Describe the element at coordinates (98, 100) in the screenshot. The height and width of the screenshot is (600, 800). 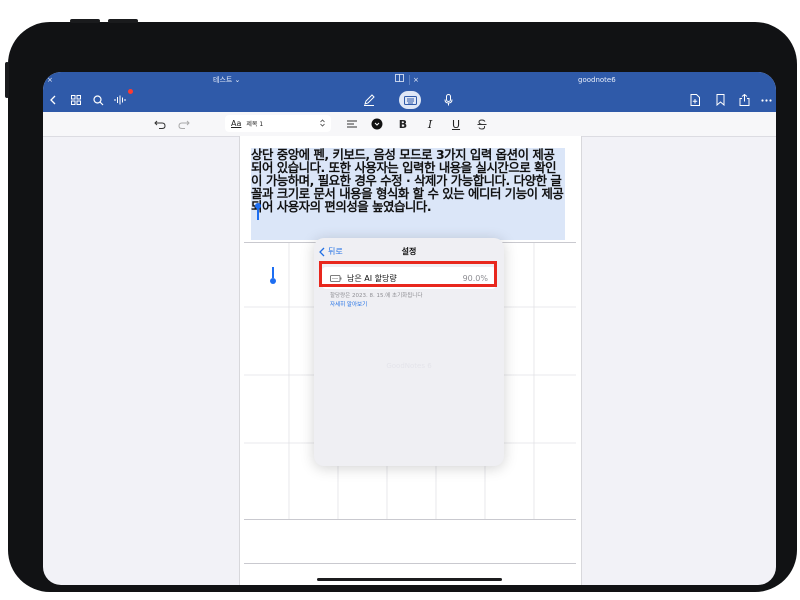
I see `search-icon` at that location.